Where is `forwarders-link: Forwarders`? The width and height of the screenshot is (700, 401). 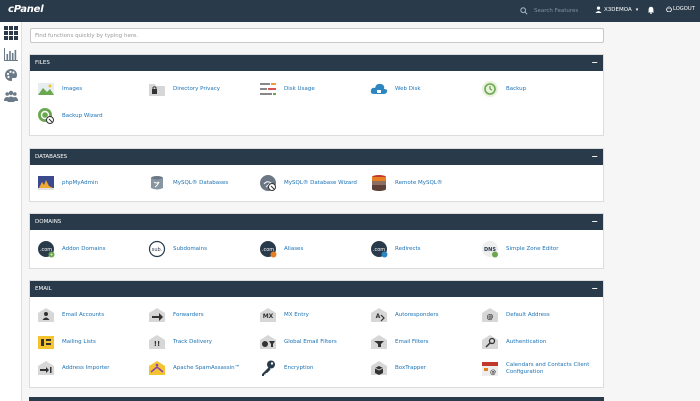
forwarders-link: Forwarders is located at coordinates (176, 315).